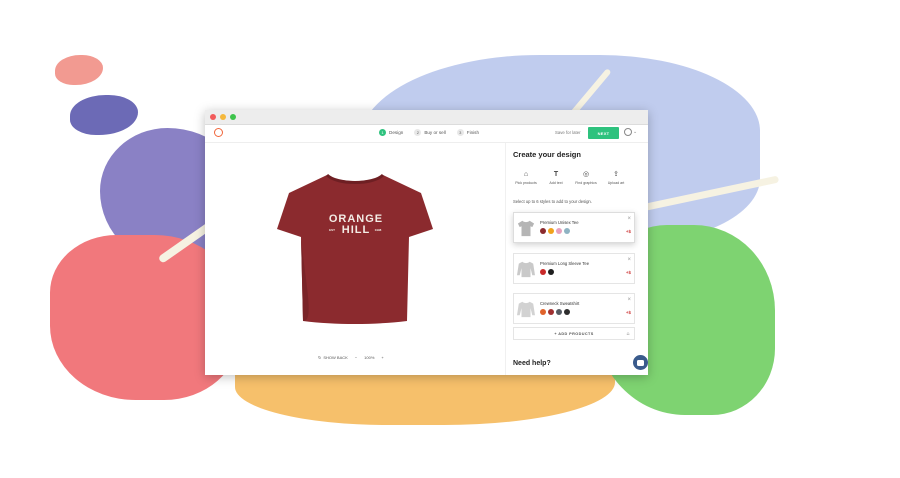 Image resolution: width=900 pixels, height=478 pixels. I want to click on product-card: Premium Unisex Tee × +$, so click(574, 227).